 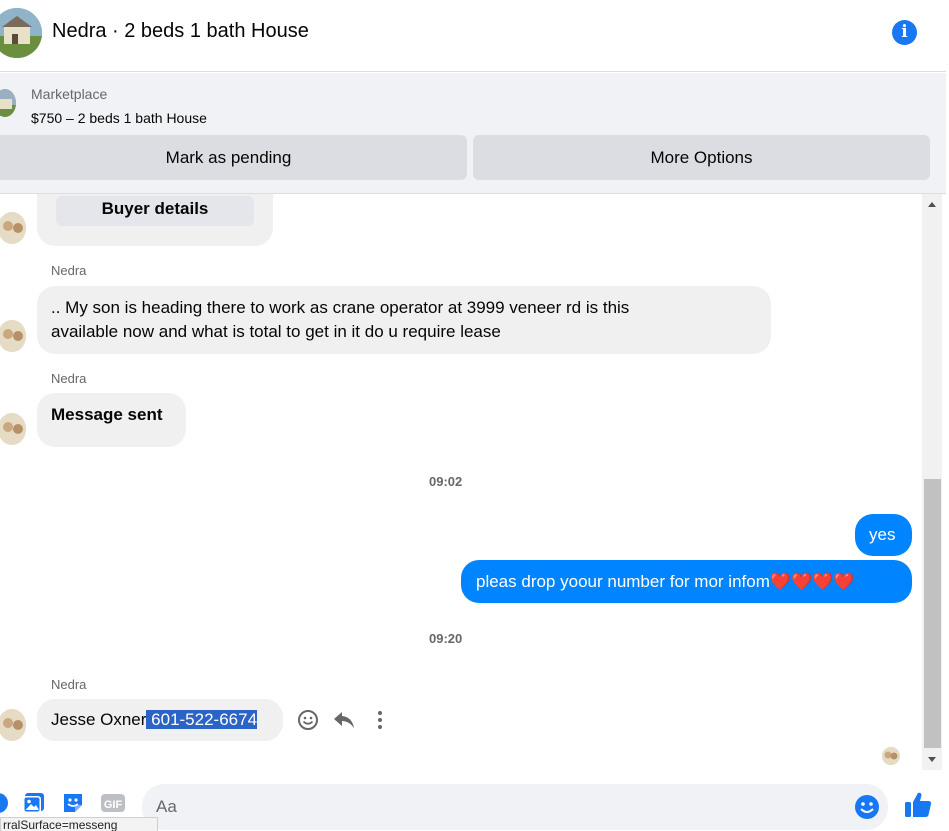 What do you see at coordinates (473, 36) in the screenshot?
I see `conversation-header: Nedra · 2 beds 1 bath House i` at bounding box center [473, 36].